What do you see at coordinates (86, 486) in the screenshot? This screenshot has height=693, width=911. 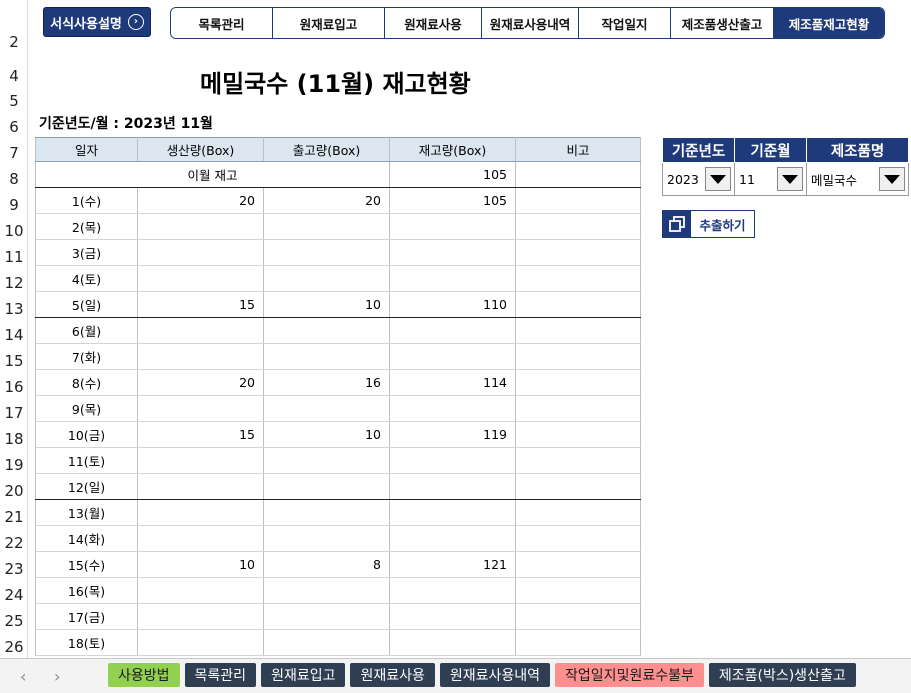 I see `row-date: 12(일)` at bounding box center [86, 486].